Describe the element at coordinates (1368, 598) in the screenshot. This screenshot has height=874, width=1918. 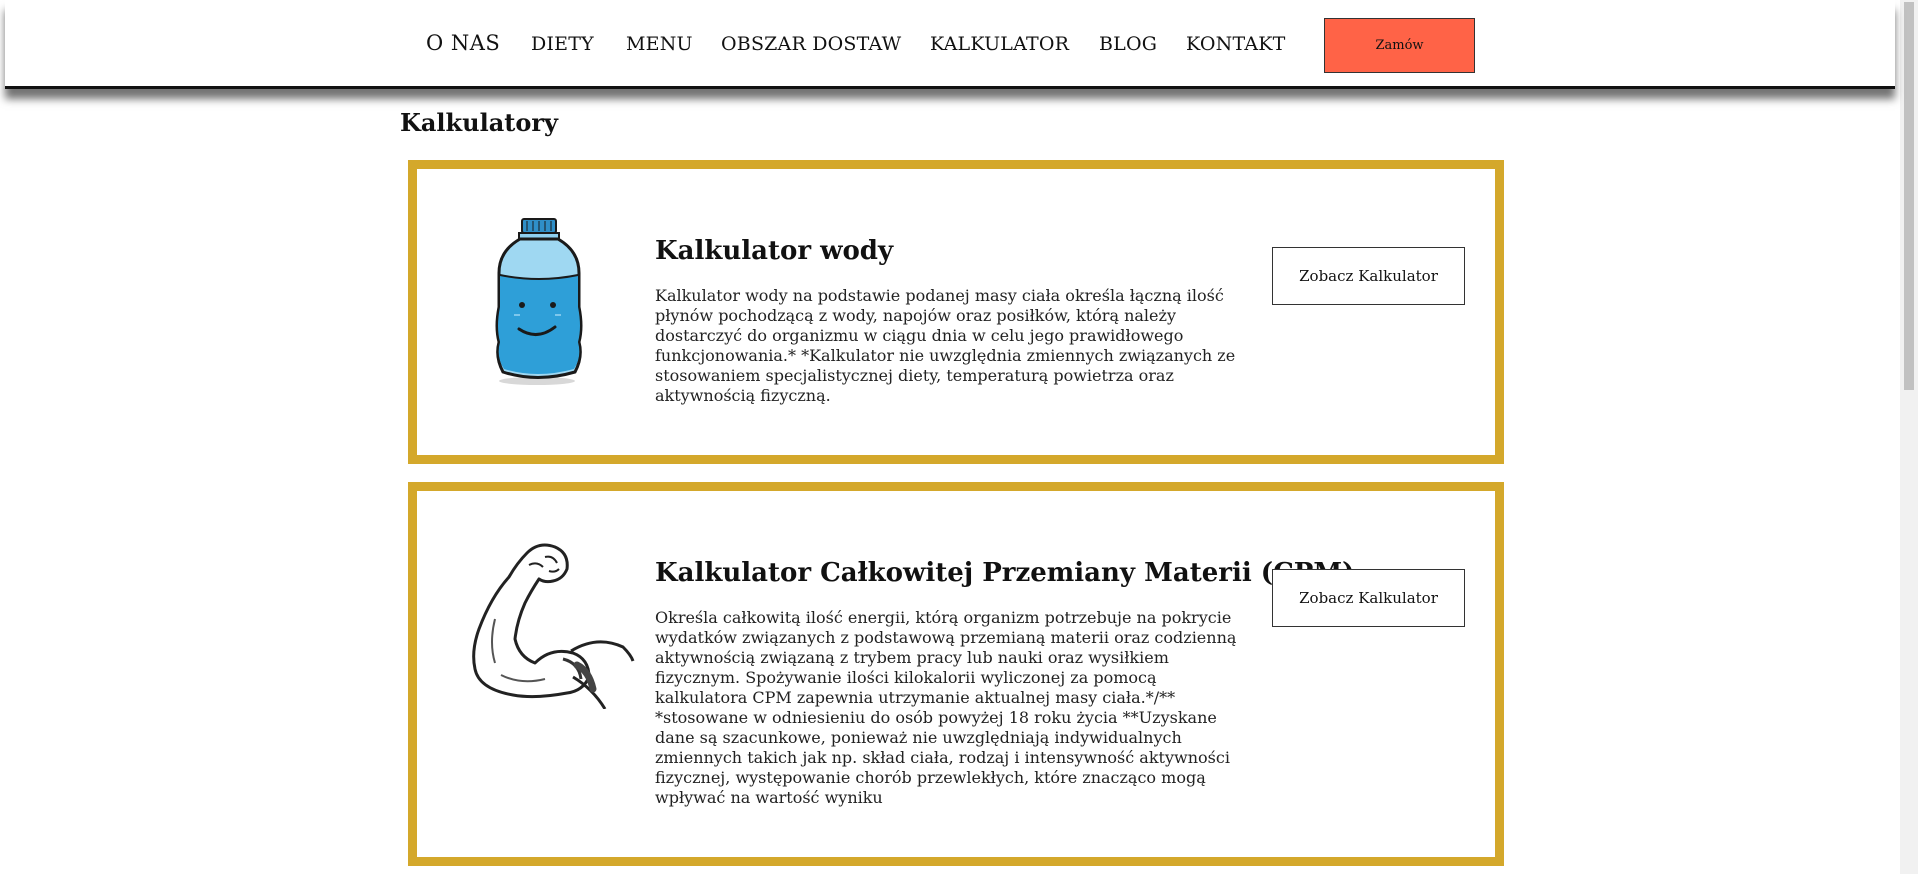
I see `view-calculator-button-cpm: Zobacz Kalkulator` at that location.